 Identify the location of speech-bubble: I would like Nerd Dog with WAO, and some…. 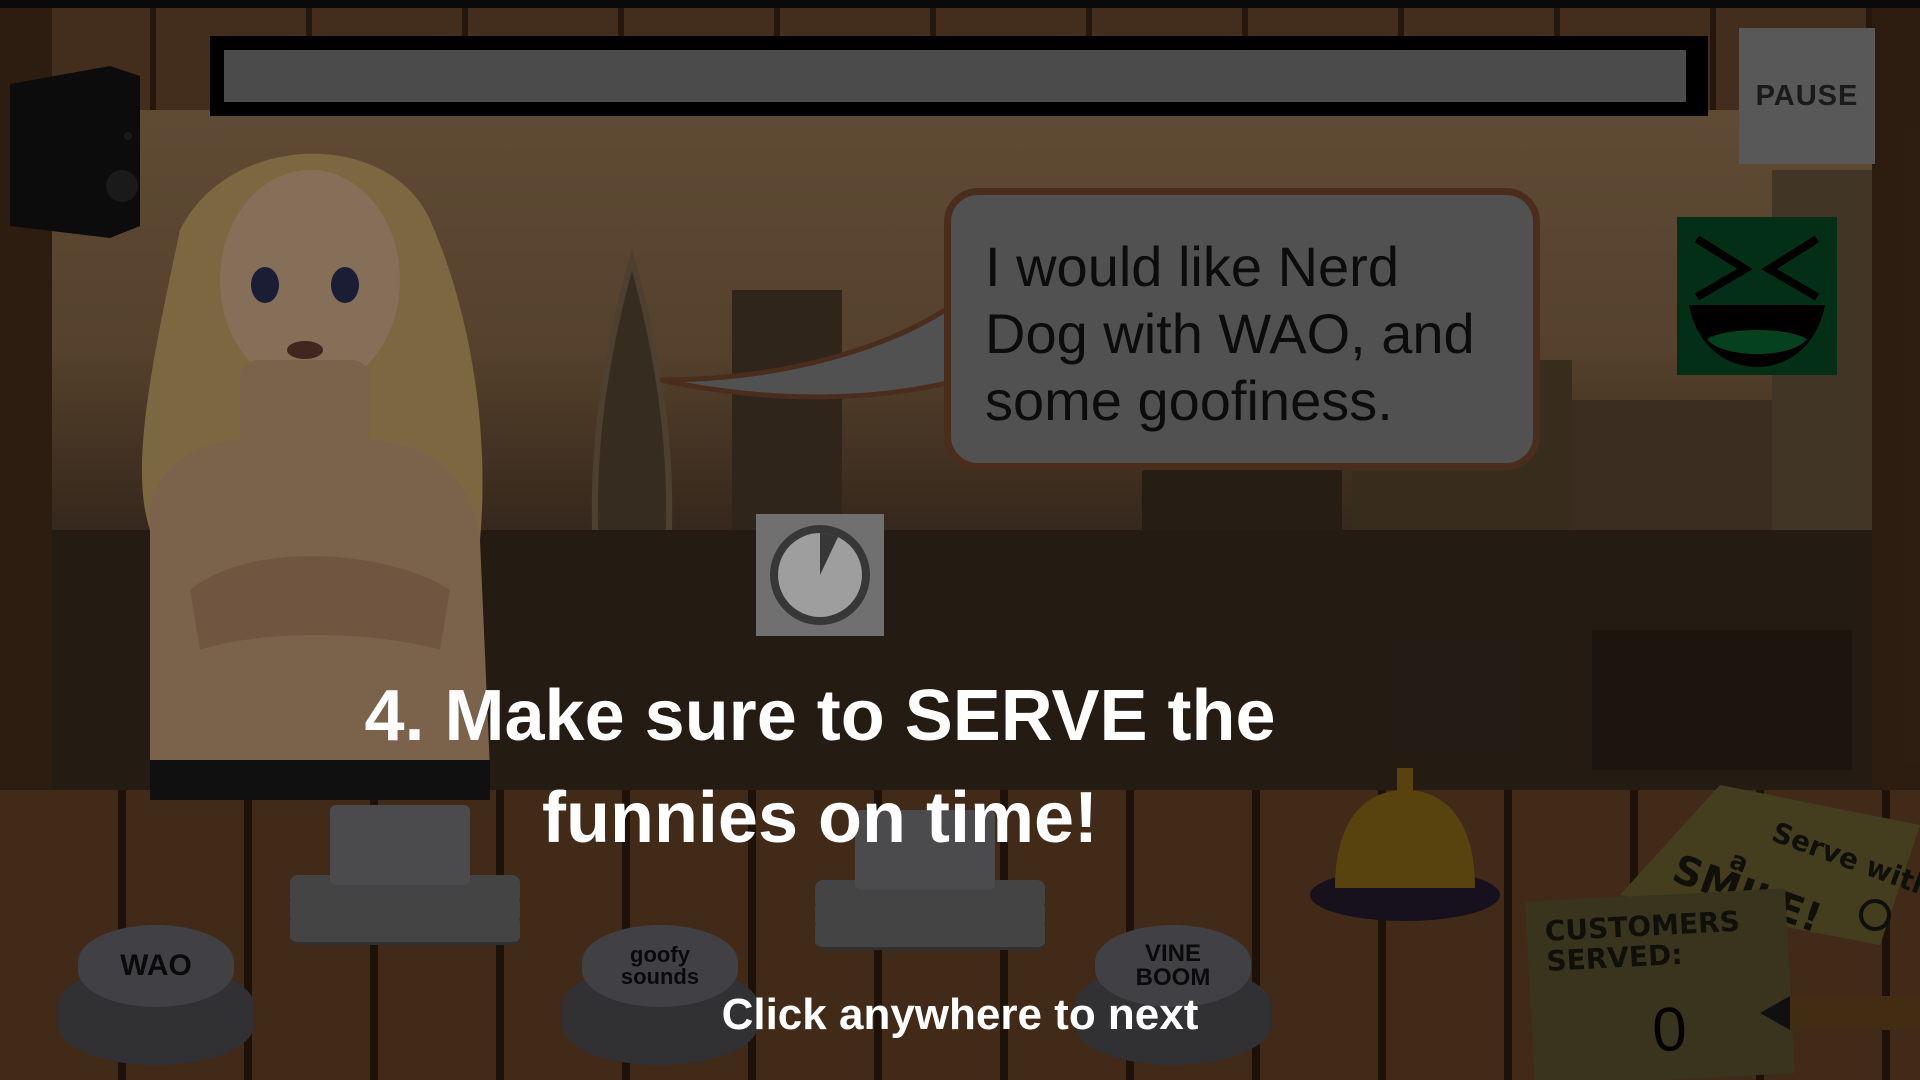
(1242, 329).